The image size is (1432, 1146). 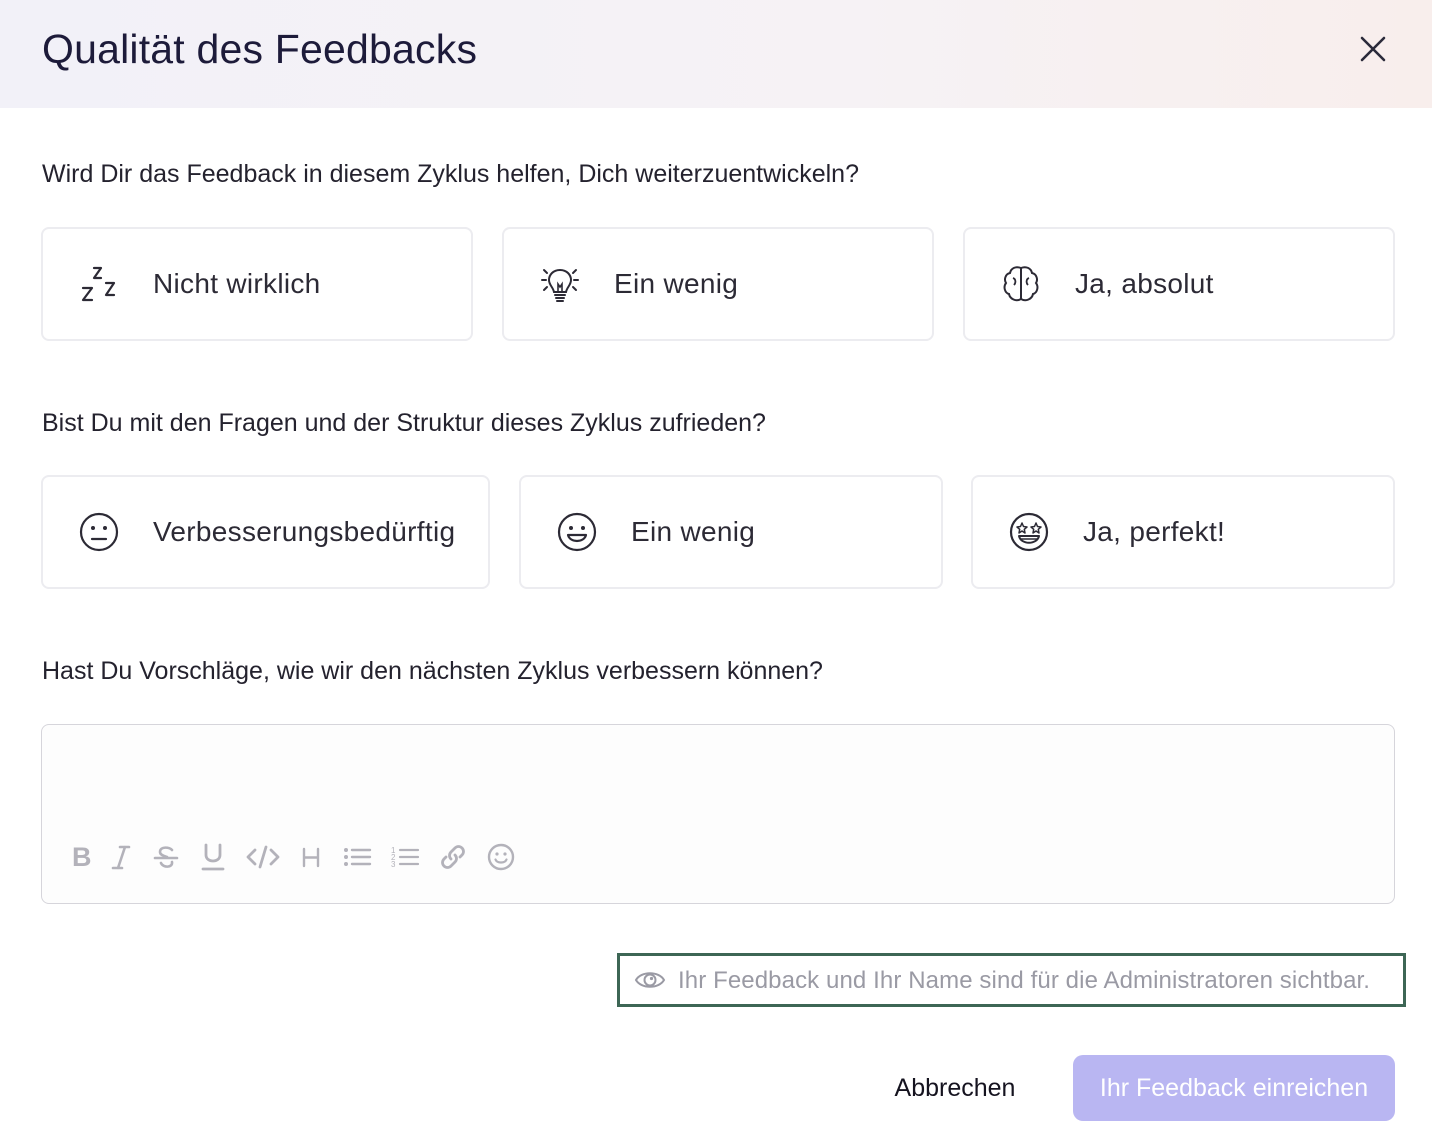 I want to click on svg-text: B, so click(x=82, y=857).